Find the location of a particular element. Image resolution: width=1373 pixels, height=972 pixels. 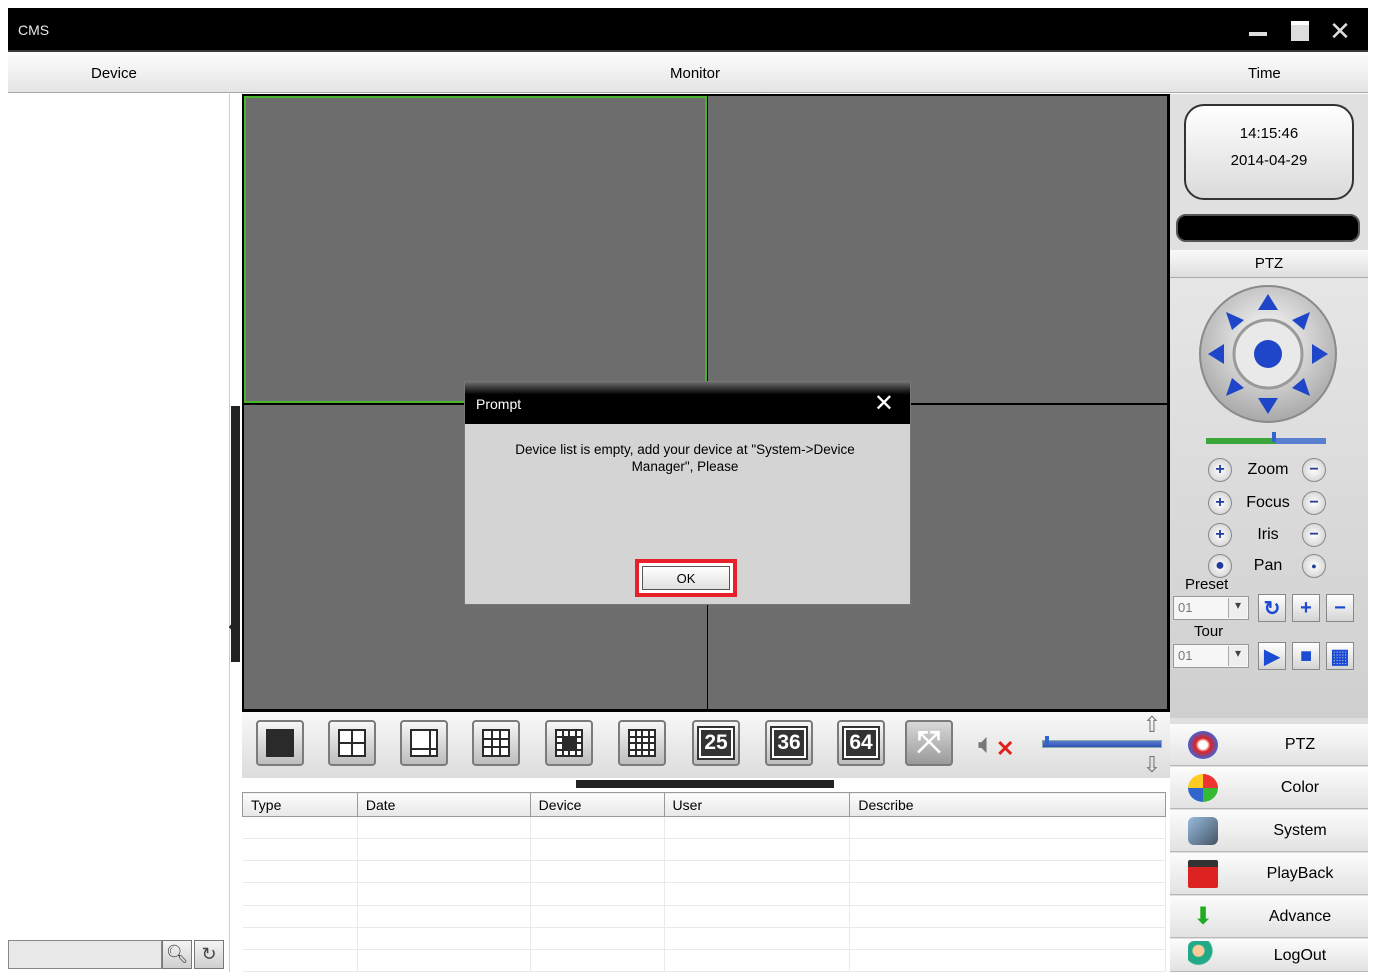

scroll-down-icon: ⇩ is located at coordinates (1152, 764).